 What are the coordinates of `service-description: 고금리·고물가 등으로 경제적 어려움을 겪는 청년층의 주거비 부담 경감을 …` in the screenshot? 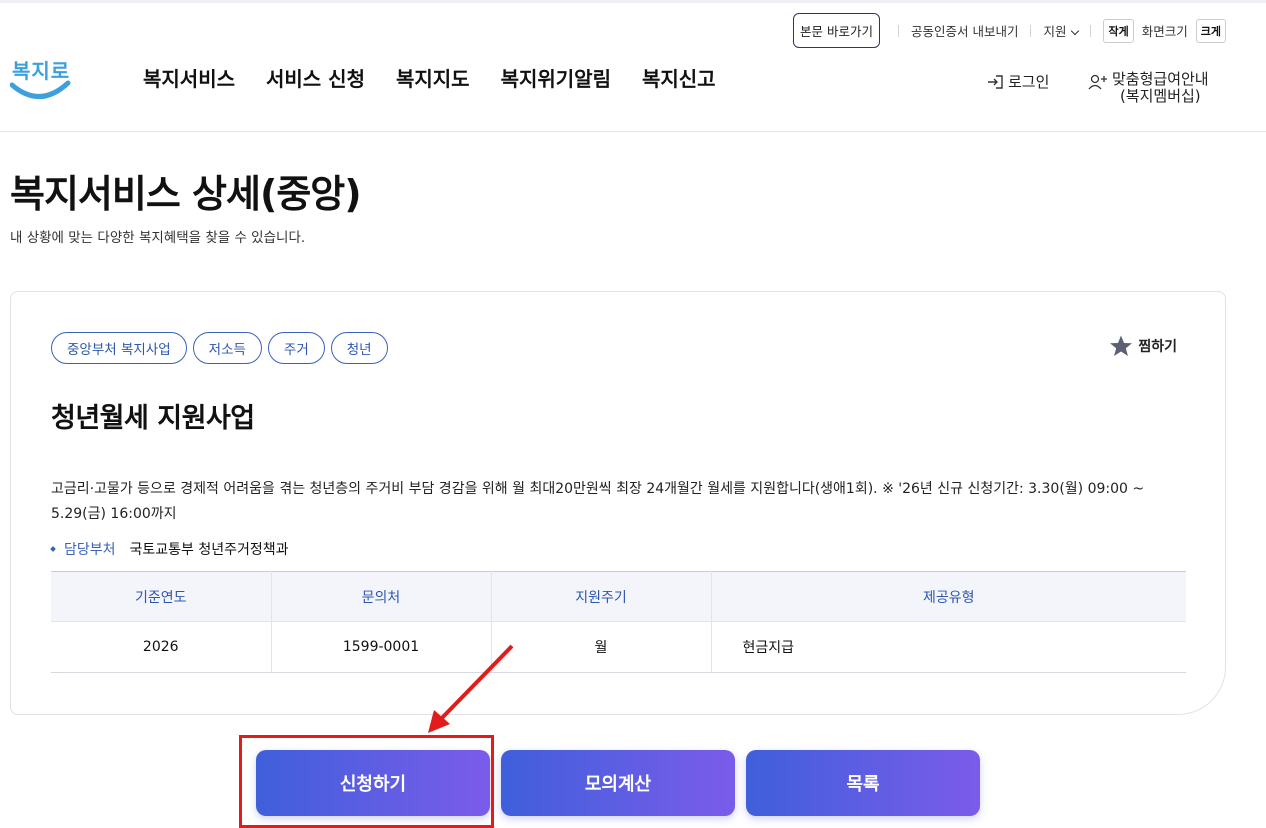 It's located at (598, 501).